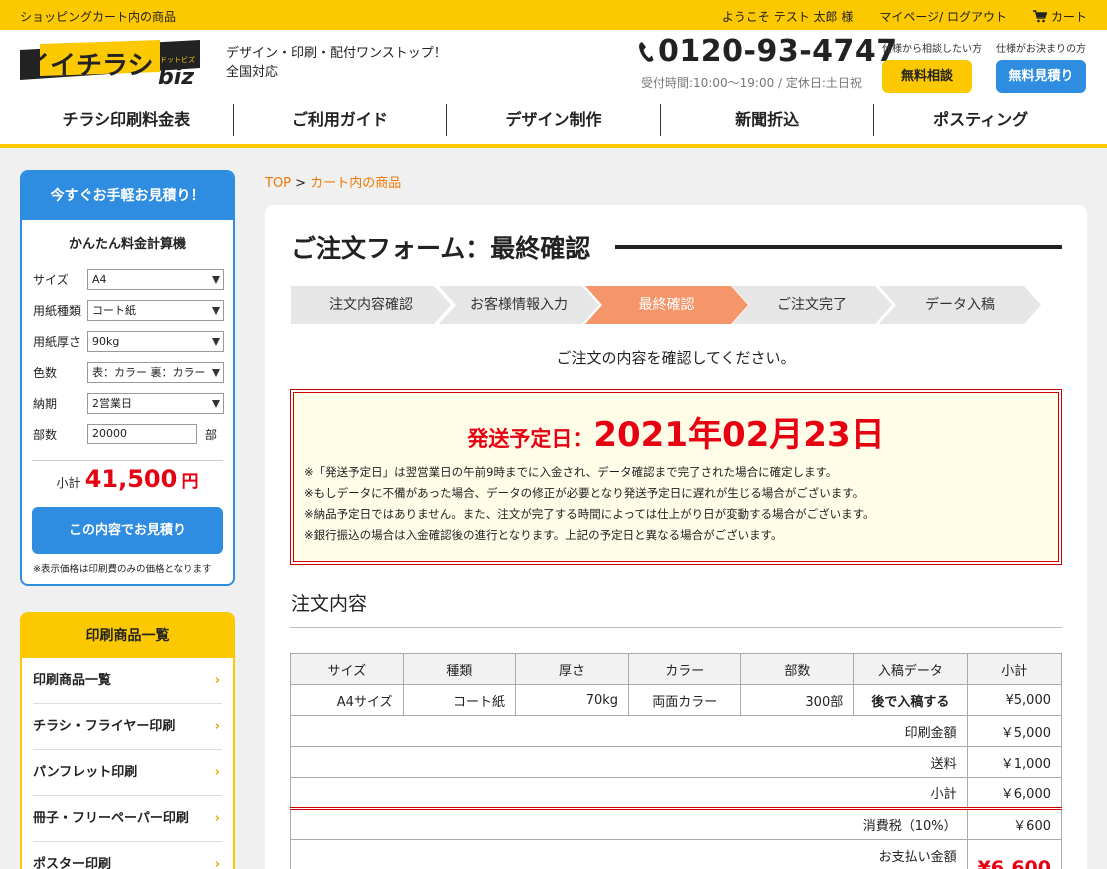 The height and width of the screenshot is (869, 1107). I want to click on step-order-check: 注文内容確認, so click(371, 305).